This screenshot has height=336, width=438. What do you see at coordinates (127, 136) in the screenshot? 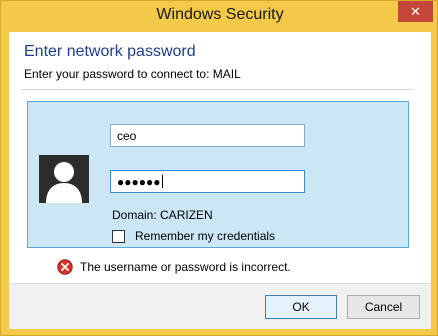
I see `username-value: ceo` at bounding box center [127, 136].